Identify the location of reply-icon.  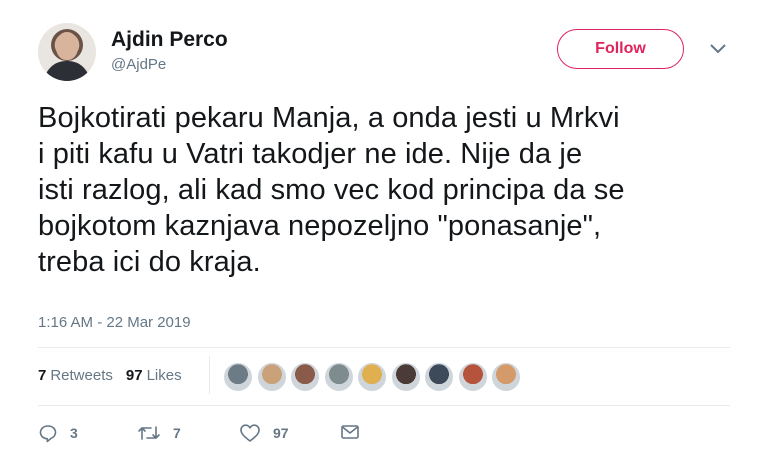
(48, 434).